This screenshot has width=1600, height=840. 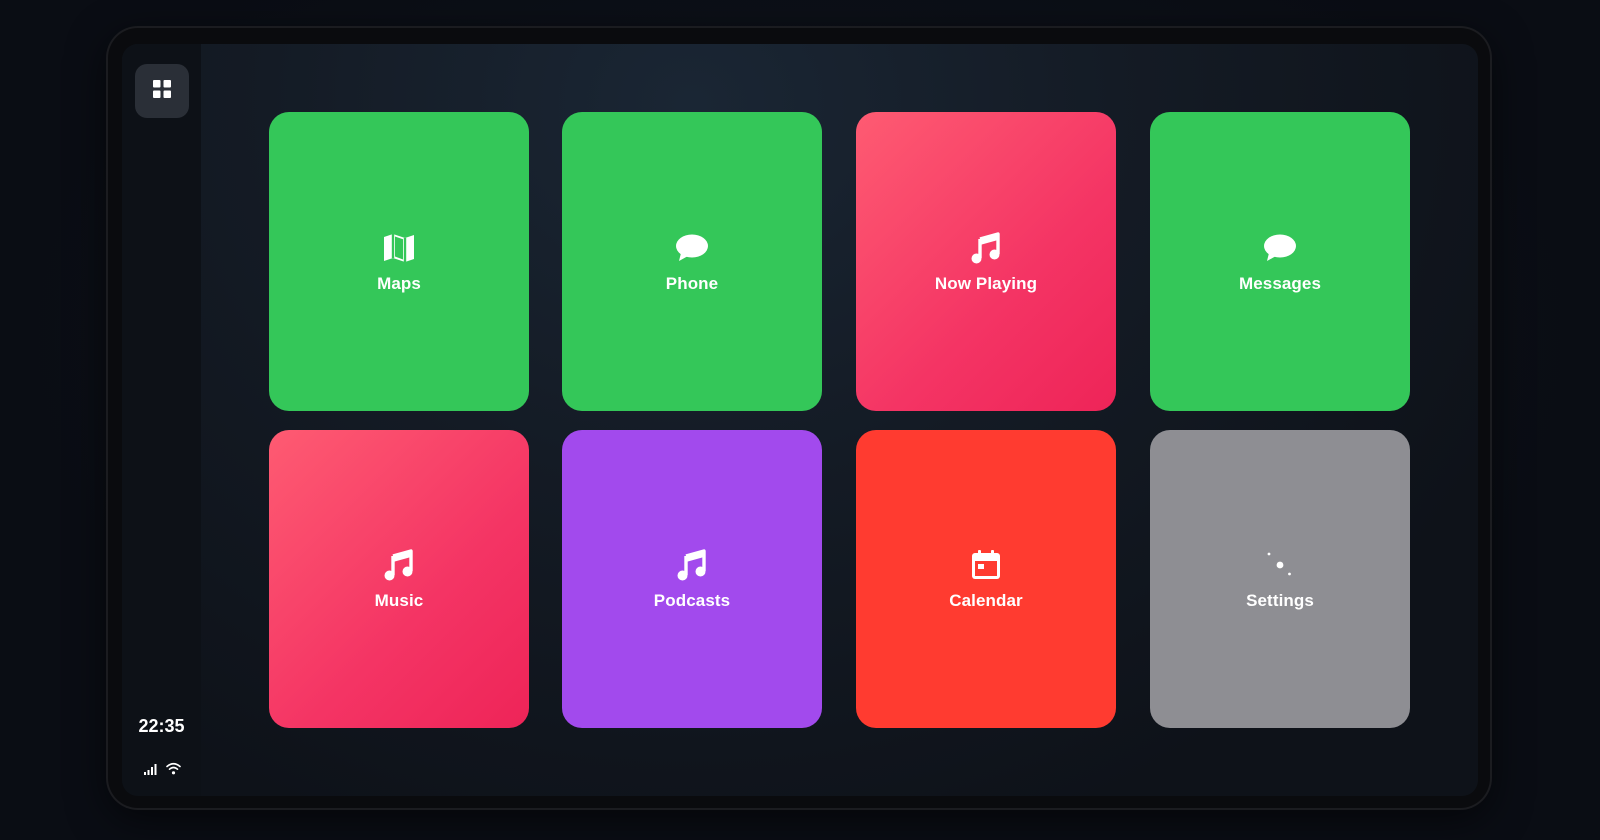 What do you see at coordinates (173, 769) in the screenshot?
I see `wifi-icon` at bounding box center [173, 769].